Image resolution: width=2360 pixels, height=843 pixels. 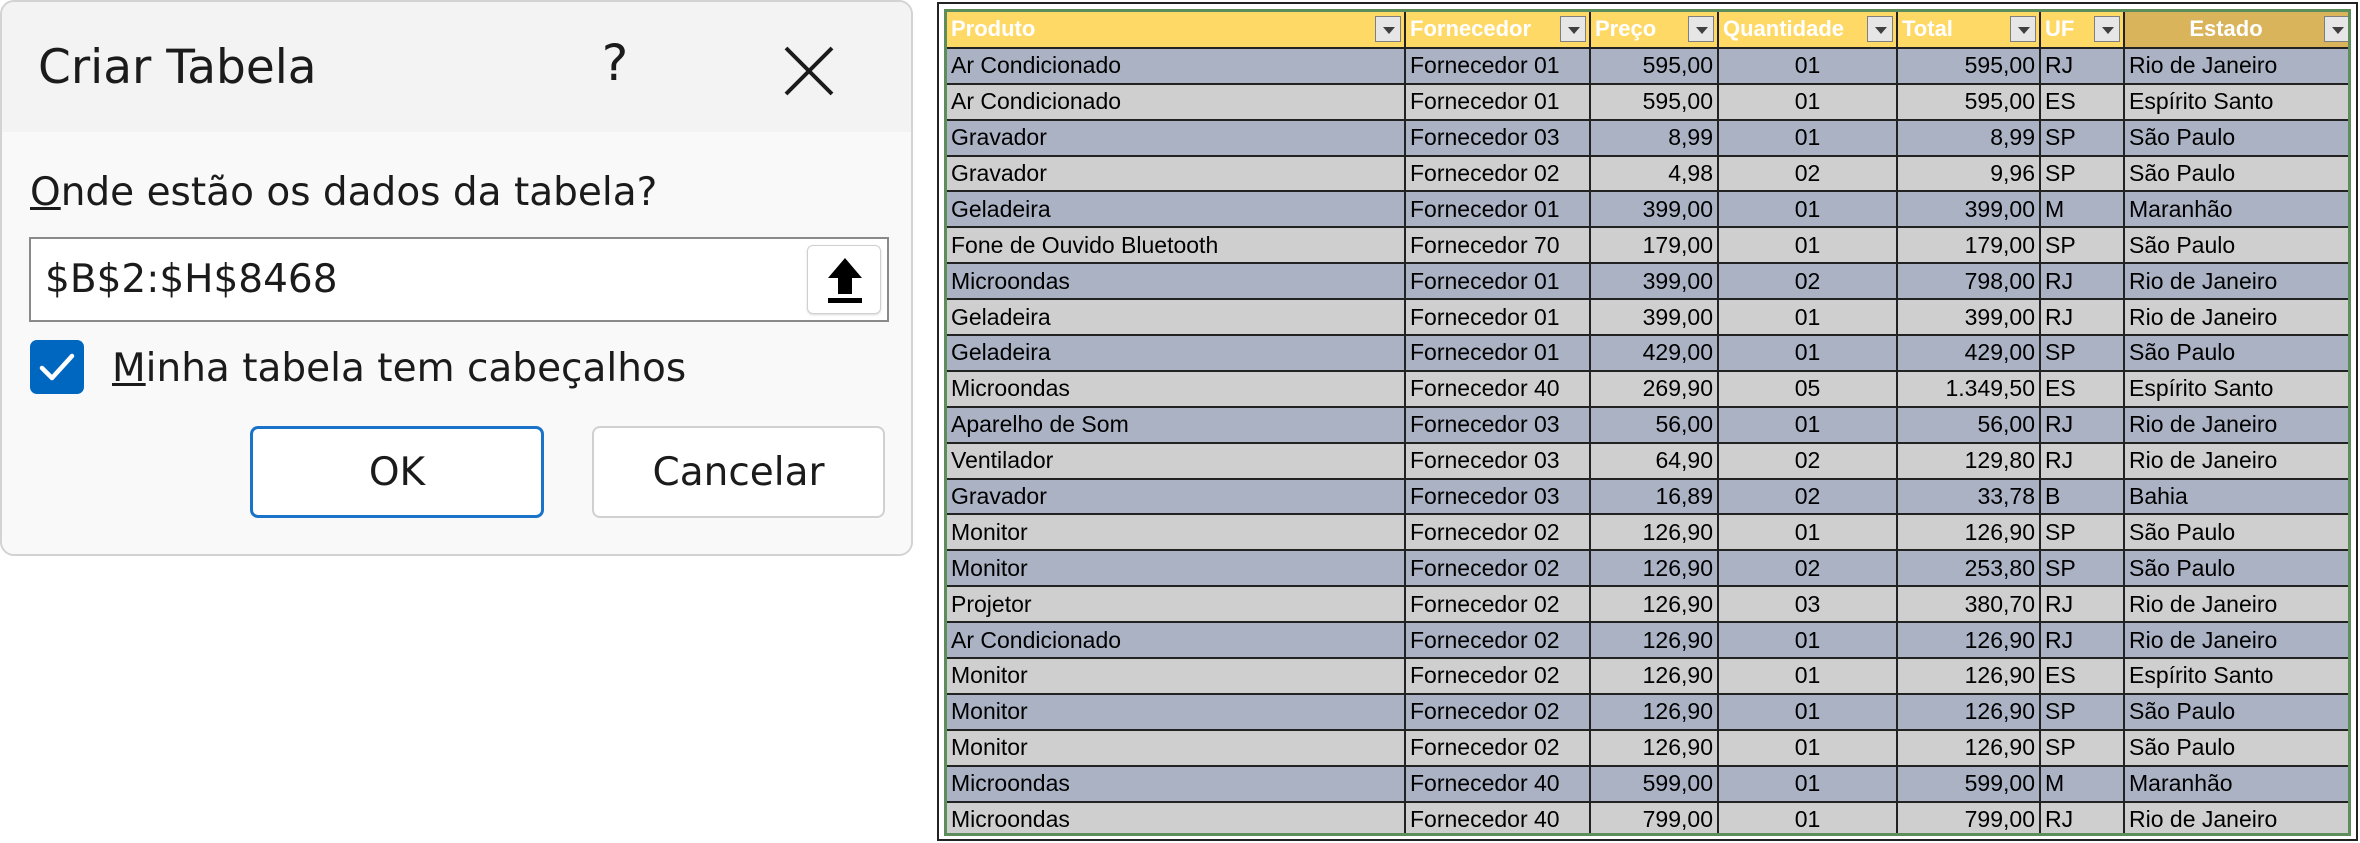 I want to click on cell-produto: Microondas, so click(x=1176, y=784).